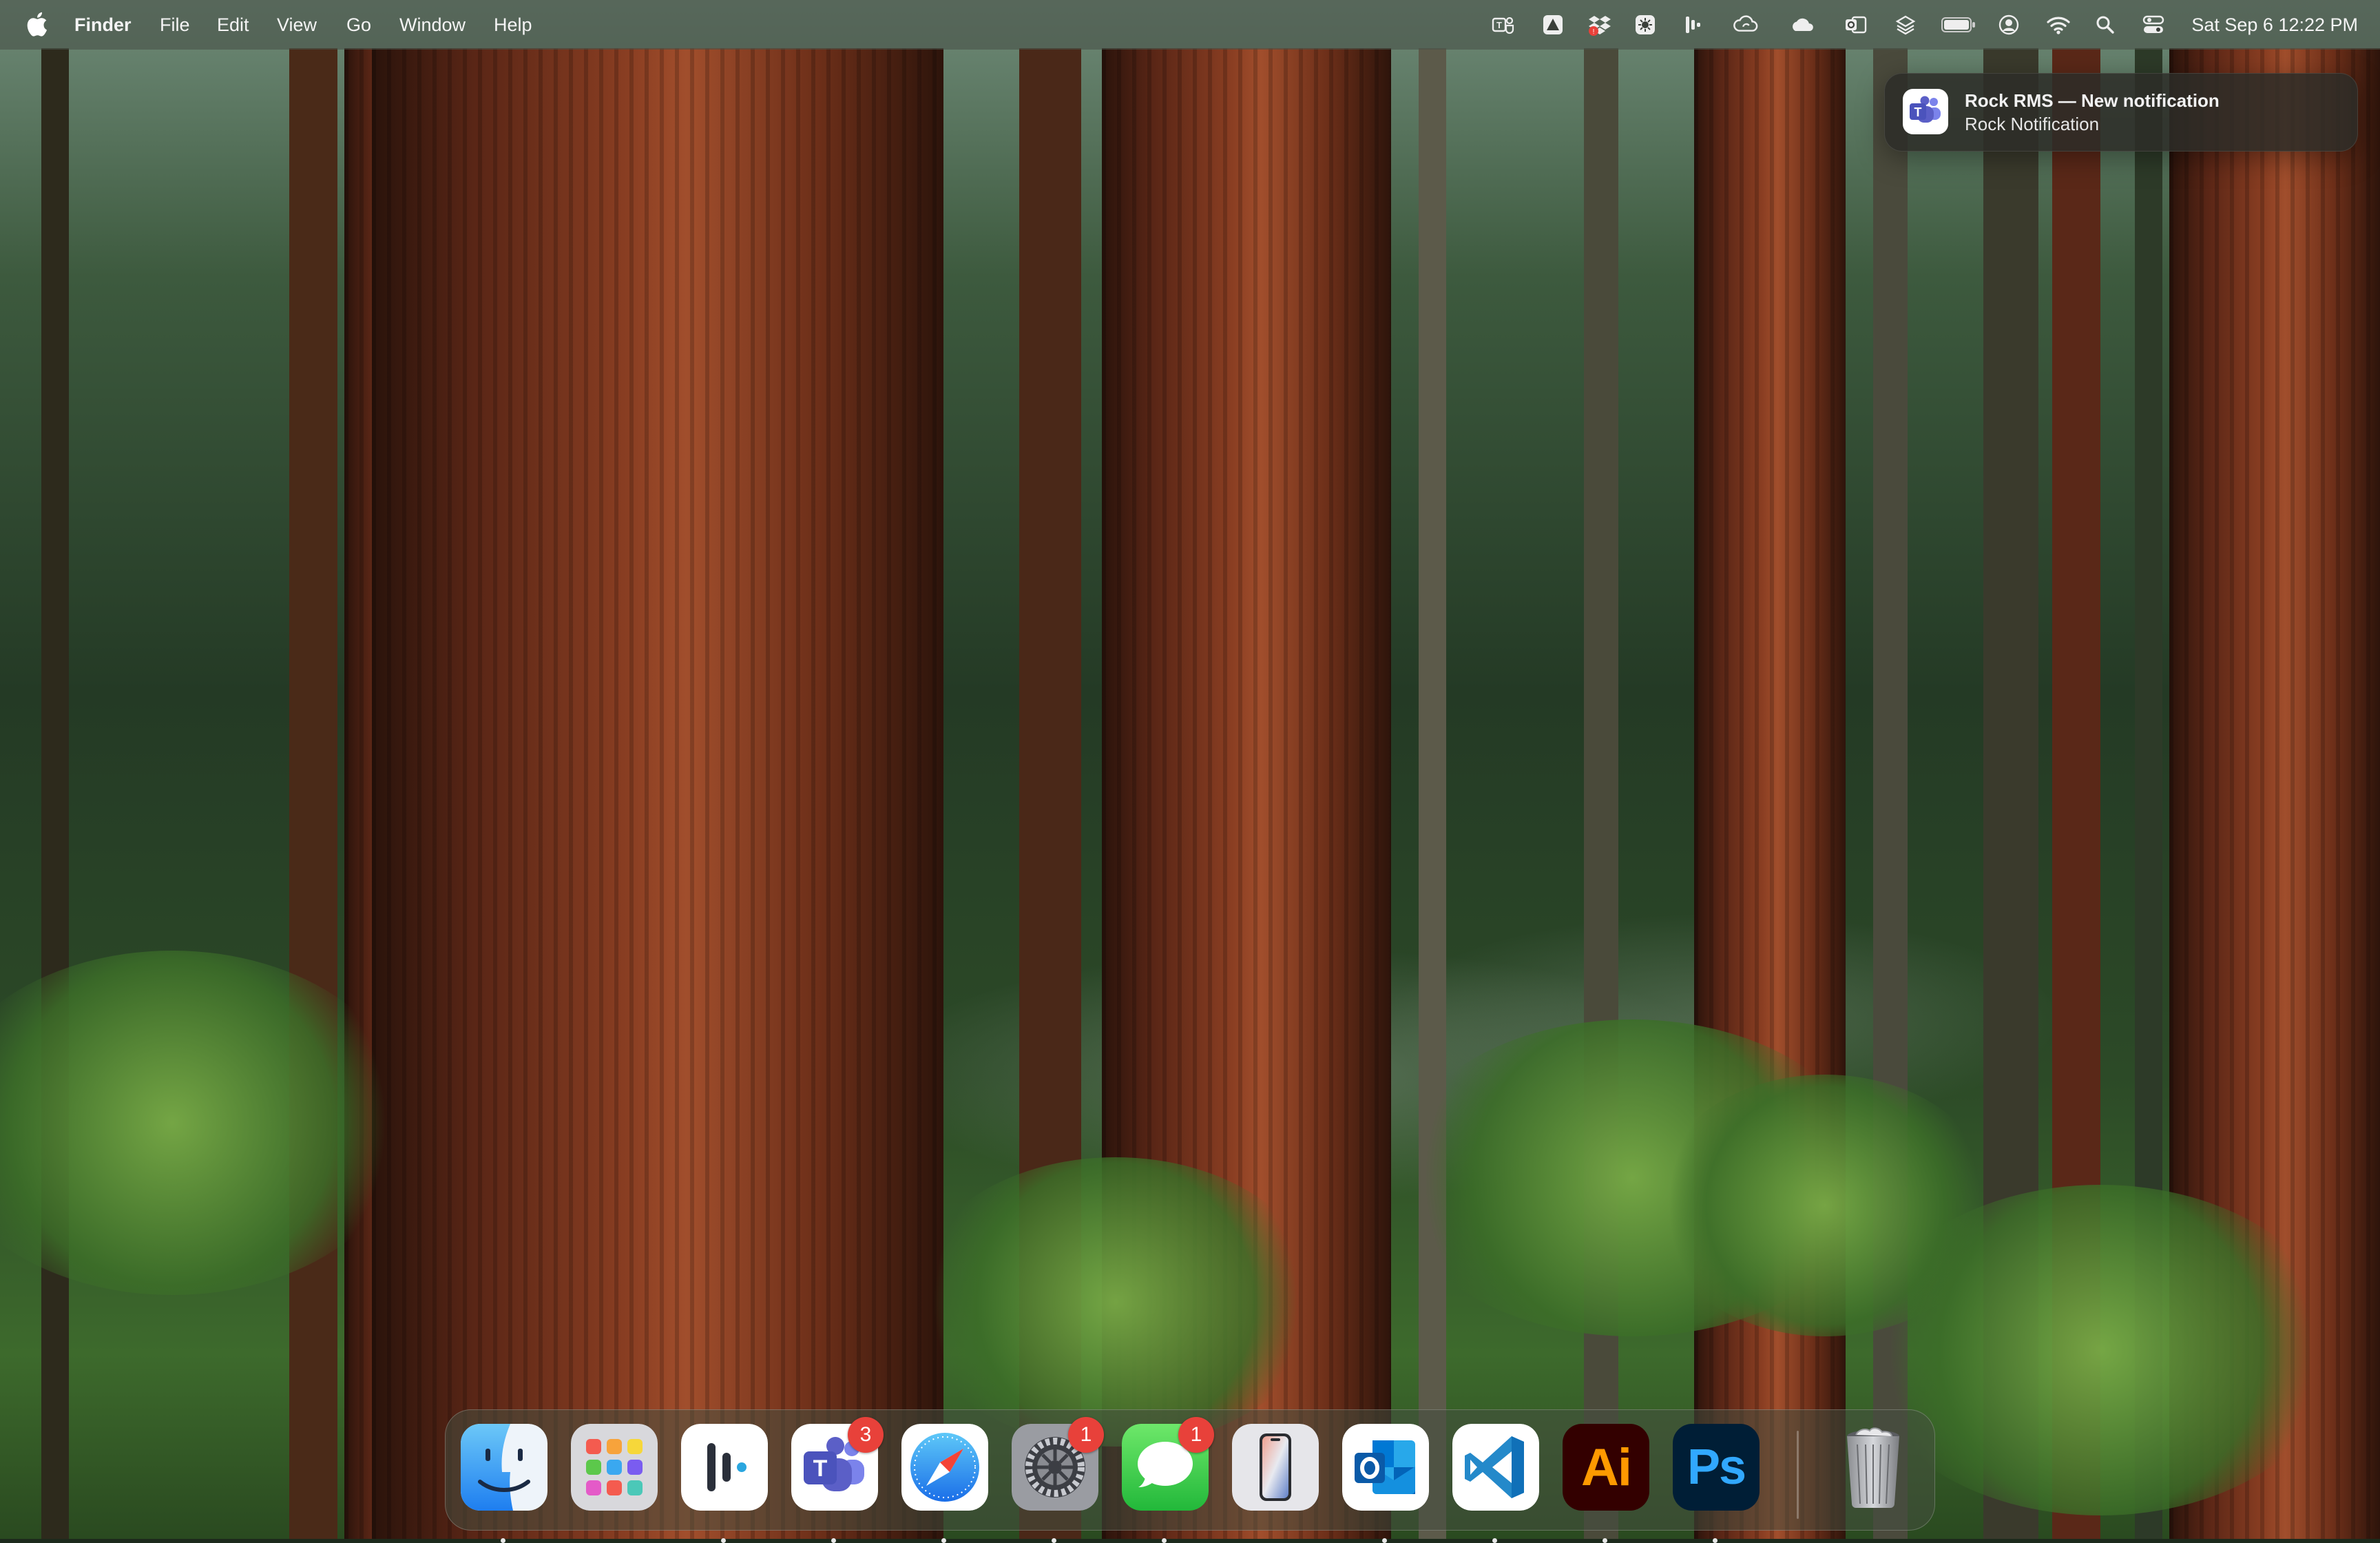 Image resolution: width=2380 pixels, height=1543 pixels. I want to click on illustrator-icon: Ai, so click(1606, 1467).